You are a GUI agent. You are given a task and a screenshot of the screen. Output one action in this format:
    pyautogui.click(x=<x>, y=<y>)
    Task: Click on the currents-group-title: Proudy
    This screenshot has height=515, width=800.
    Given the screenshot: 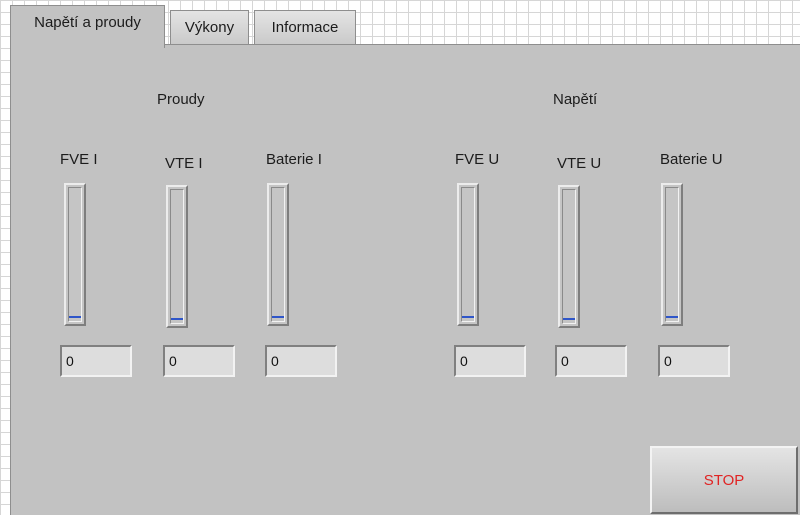 What is the action you would take?
    pyautogui.click(x=181, y=99)
    